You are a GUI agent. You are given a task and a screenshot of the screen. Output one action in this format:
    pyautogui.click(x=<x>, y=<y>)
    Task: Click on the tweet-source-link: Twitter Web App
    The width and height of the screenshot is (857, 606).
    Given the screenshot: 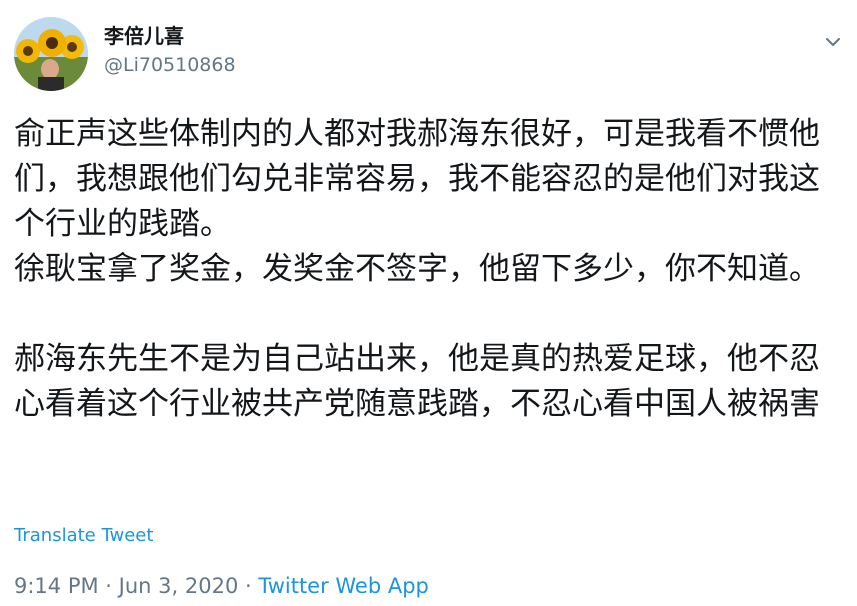 What is the action you would take?
    pyautogui.click(x=343, y=586)
    